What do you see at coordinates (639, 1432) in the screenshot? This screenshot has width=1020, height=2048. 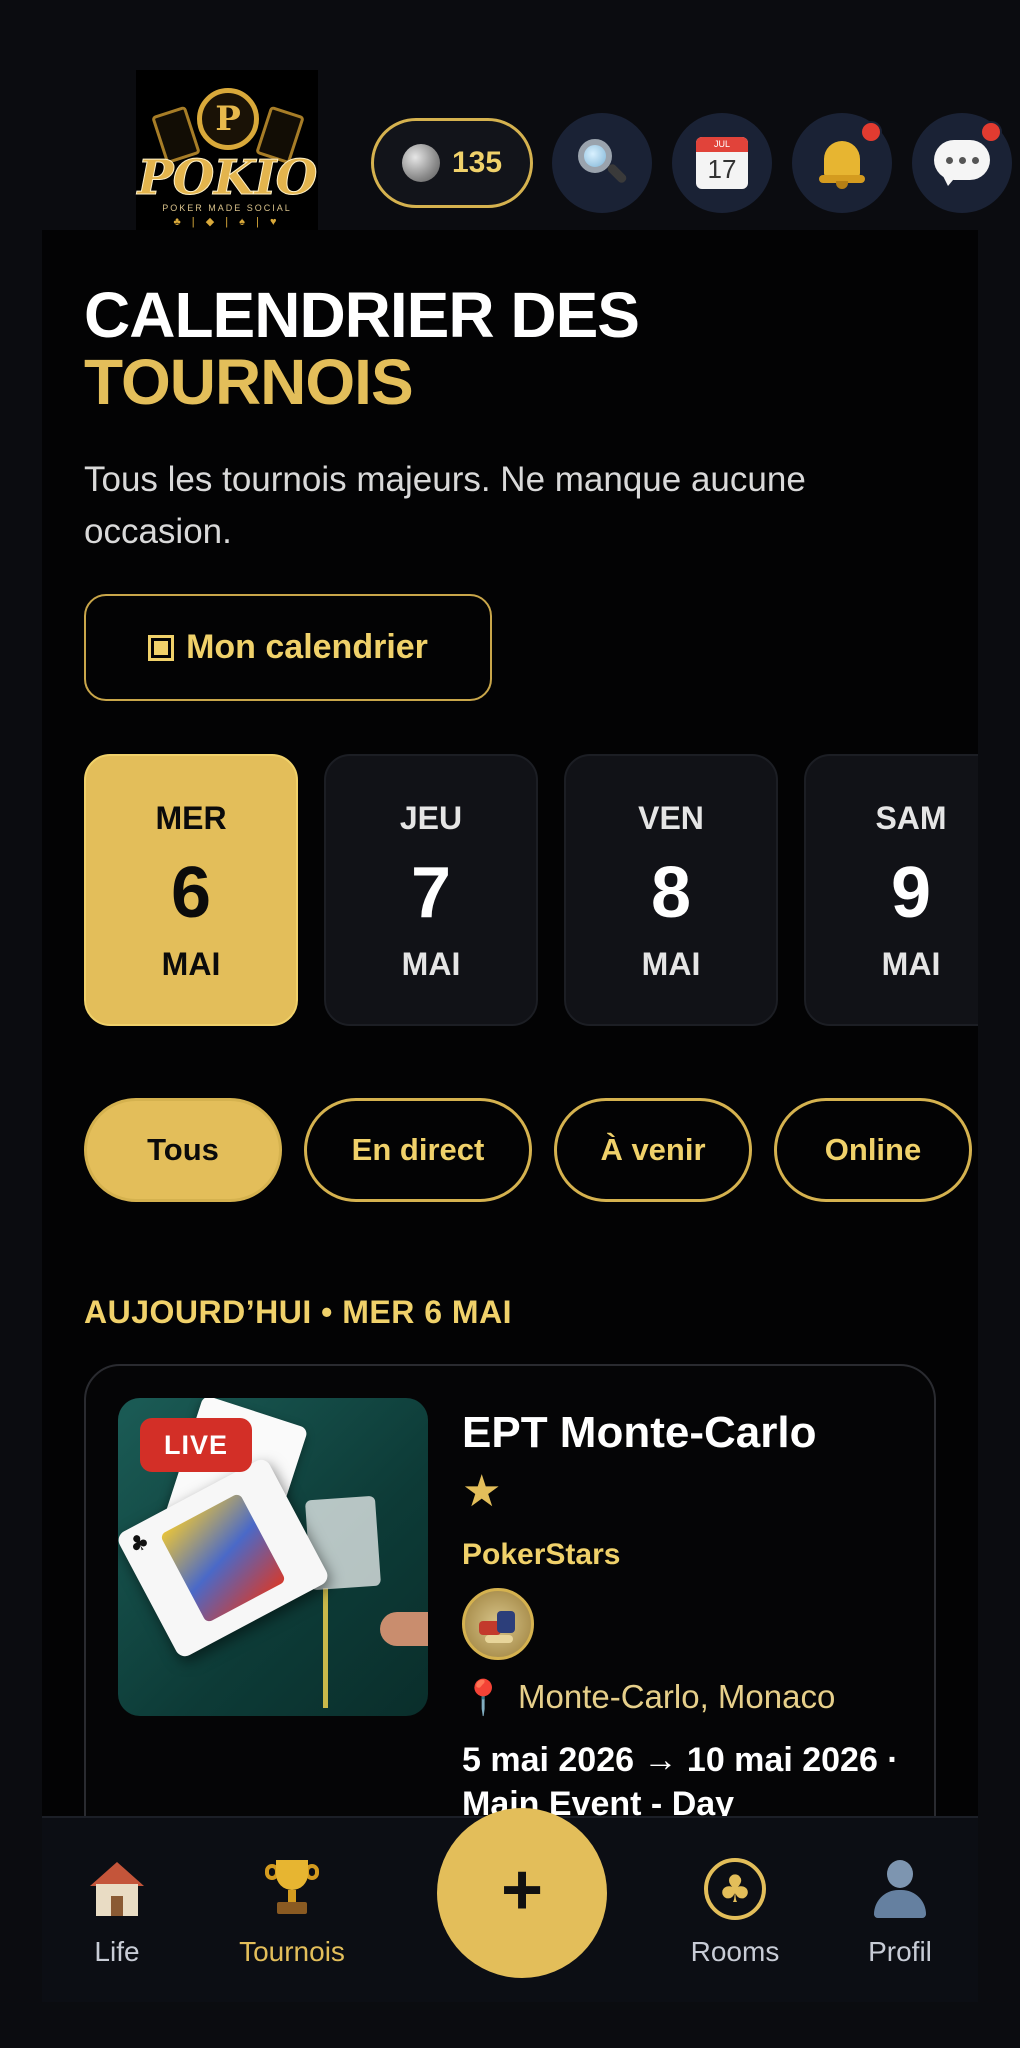 I see `tournament-title: EPT Monte-Carlo` at bounding box center [639, 1432].